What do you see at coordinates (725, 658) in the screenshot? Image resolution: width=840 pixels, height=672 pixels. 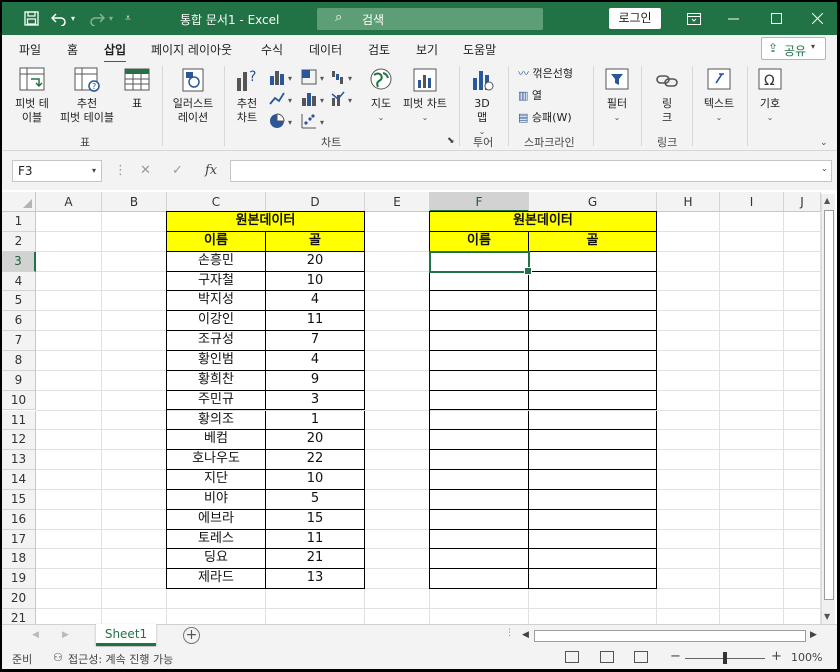 I see `zoom-slider-thumb` at bounding box center [725, 658].